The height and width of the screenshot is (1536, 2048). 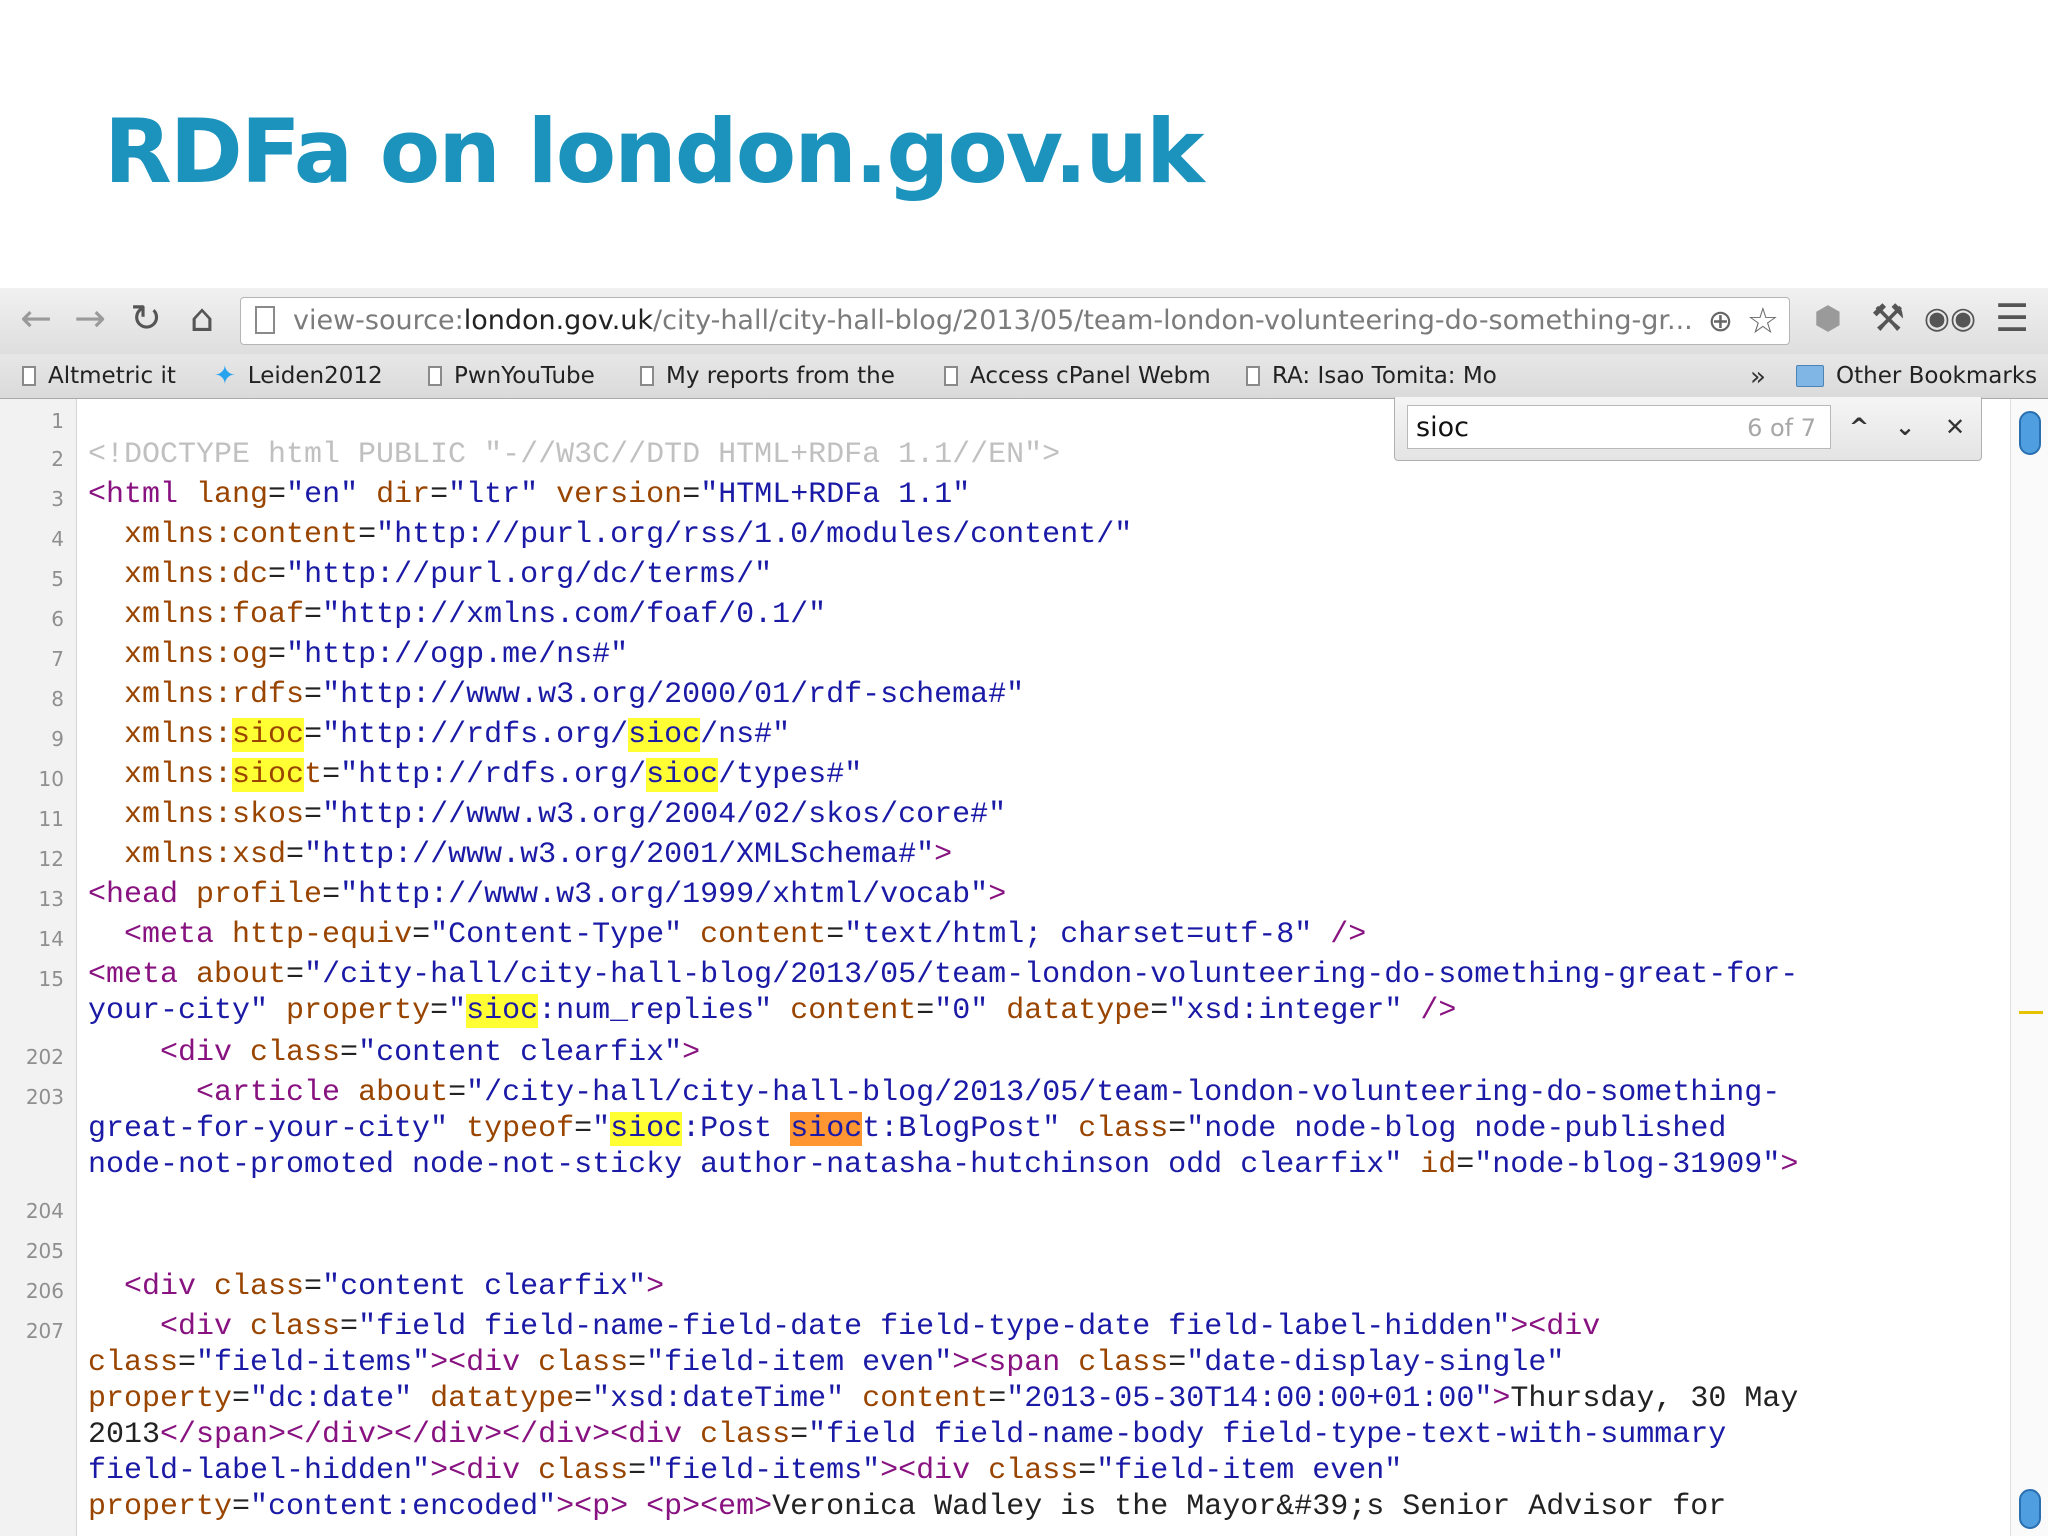 What do you see at coordinates (51, 819) in the screenshot?
I see `line-number: 11` at bounding box center [51, 819].